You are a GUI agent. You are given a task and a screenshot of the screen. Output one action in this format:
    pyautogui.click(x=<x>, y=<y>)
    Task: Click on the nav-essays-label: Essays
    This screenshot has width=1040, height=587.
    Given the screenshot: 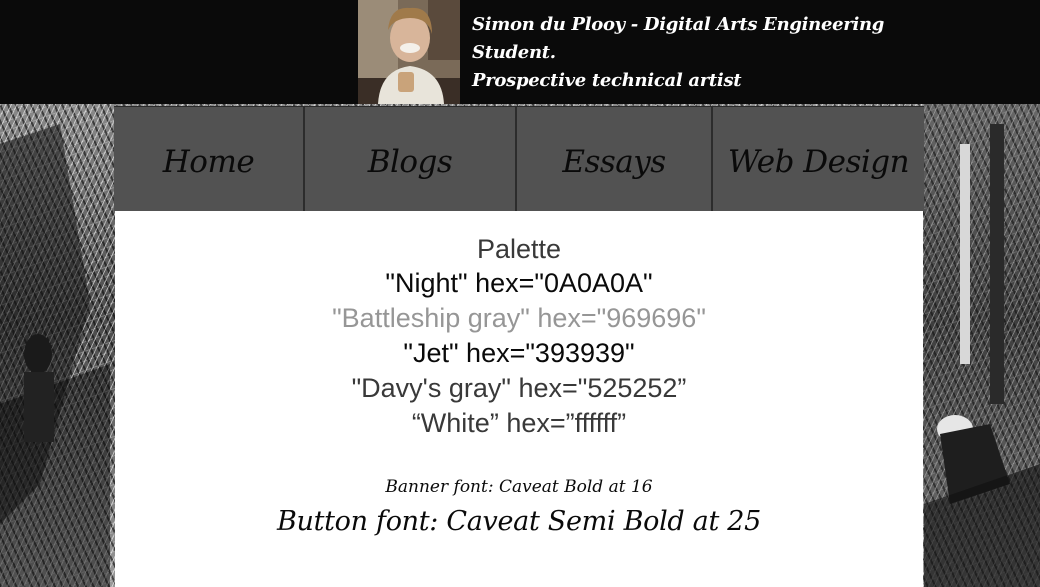 What is the action you would take?
    pyautogui.click(x=614, y=162)
    